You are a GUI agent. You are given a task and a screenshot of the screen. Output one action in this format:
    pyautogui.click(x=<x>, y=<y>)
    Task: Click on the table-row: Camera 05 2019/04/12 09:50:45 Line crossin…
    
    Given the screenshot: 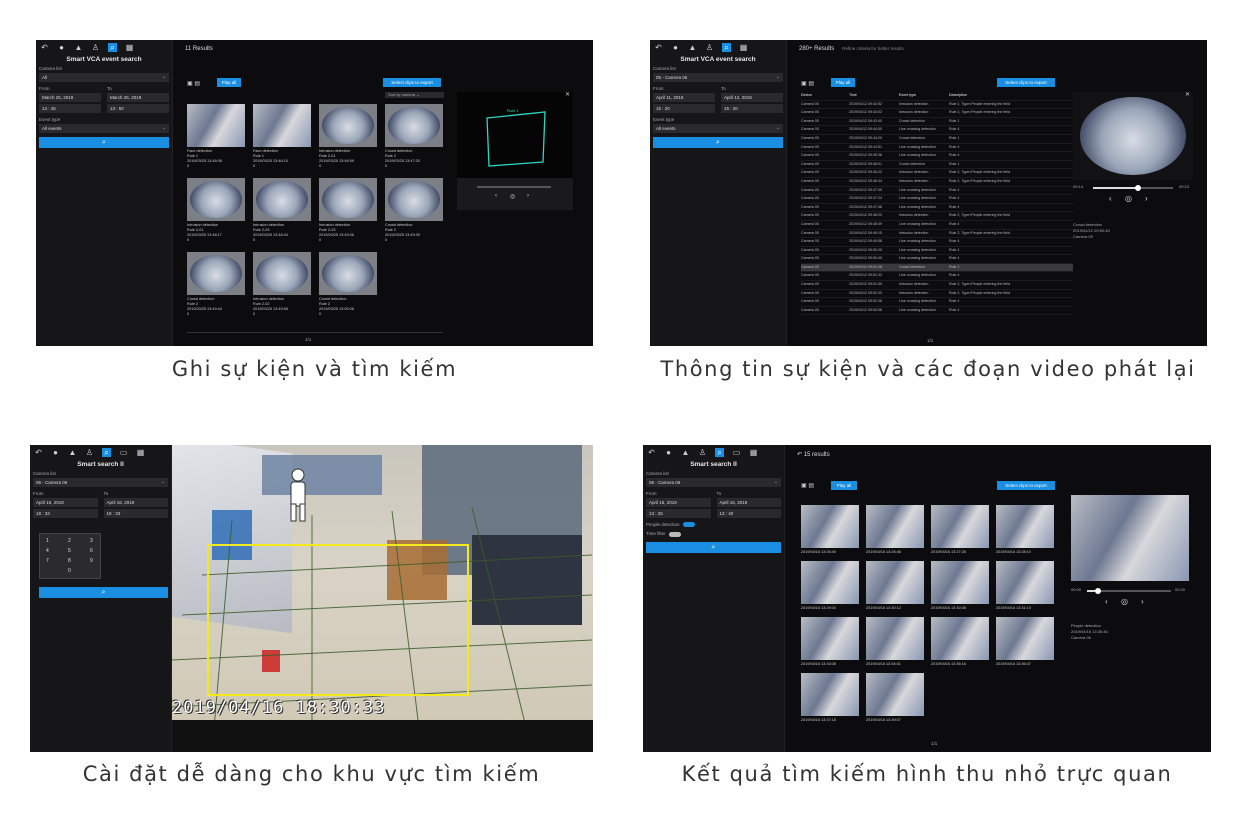 What is the action you would take?
    pyautogui.click(x=937, y=259)
    